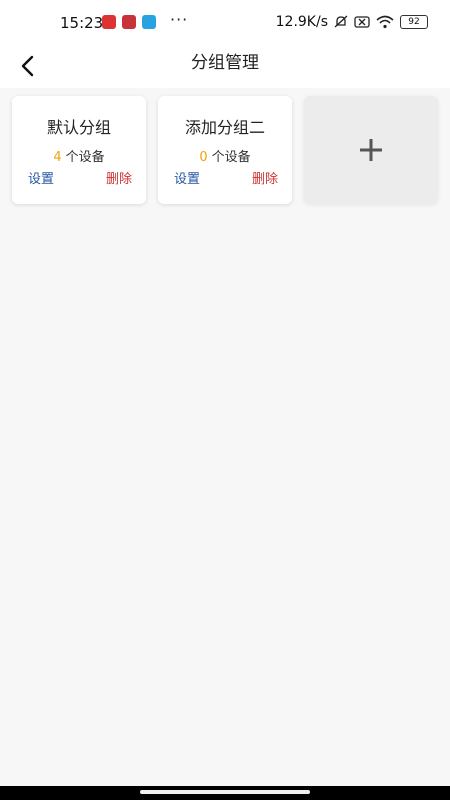 This screenshot has height=800, width=450. Describe the element at coordinates (362, 22) in the screenshot. I see `sim-off-icon` at that location.